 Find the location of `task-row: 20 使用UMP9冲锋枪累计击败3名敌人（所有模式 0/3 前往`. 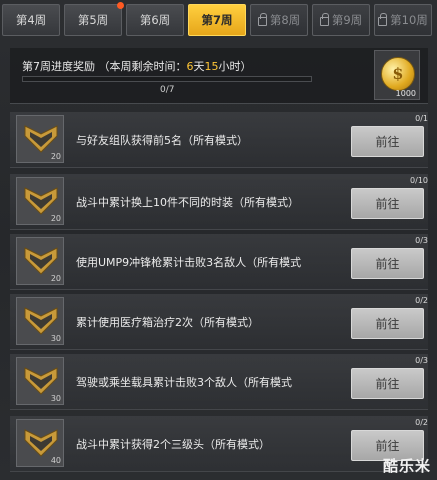

task-row: 20 使用UMP9冲锋枪累计击败3名敌人（所有模式 0/3 前往 is located at coordinates (219, 262).